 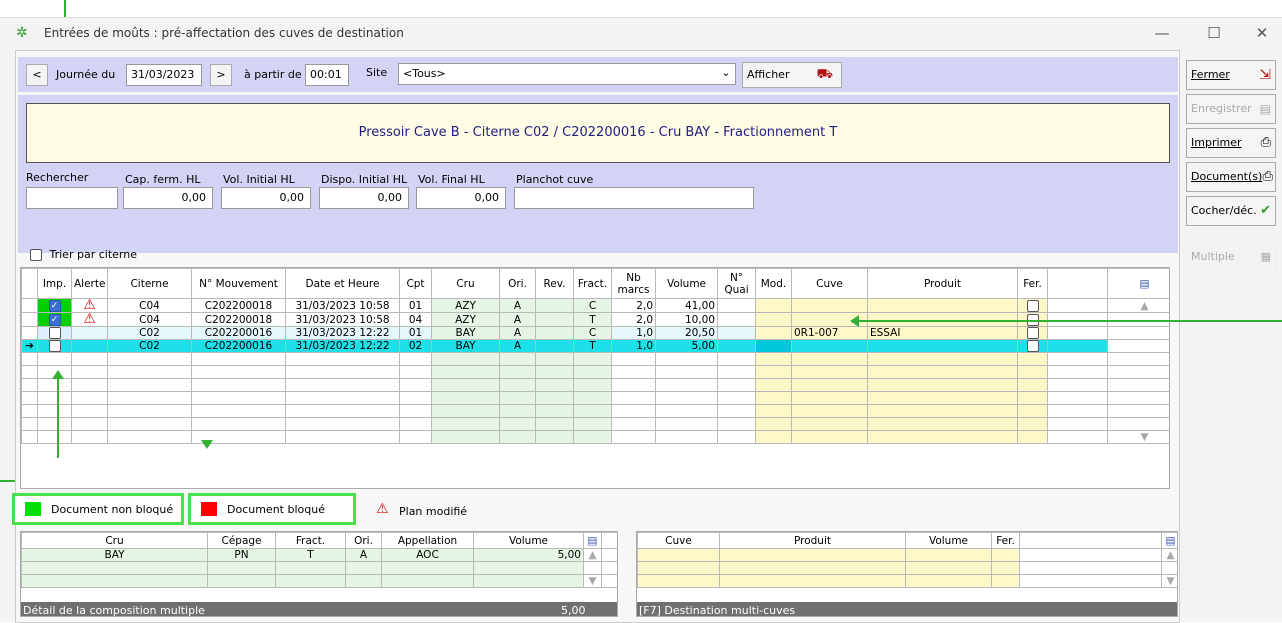 I want to click on dest-col-fer: Fer., so click(x=1005, y=540).